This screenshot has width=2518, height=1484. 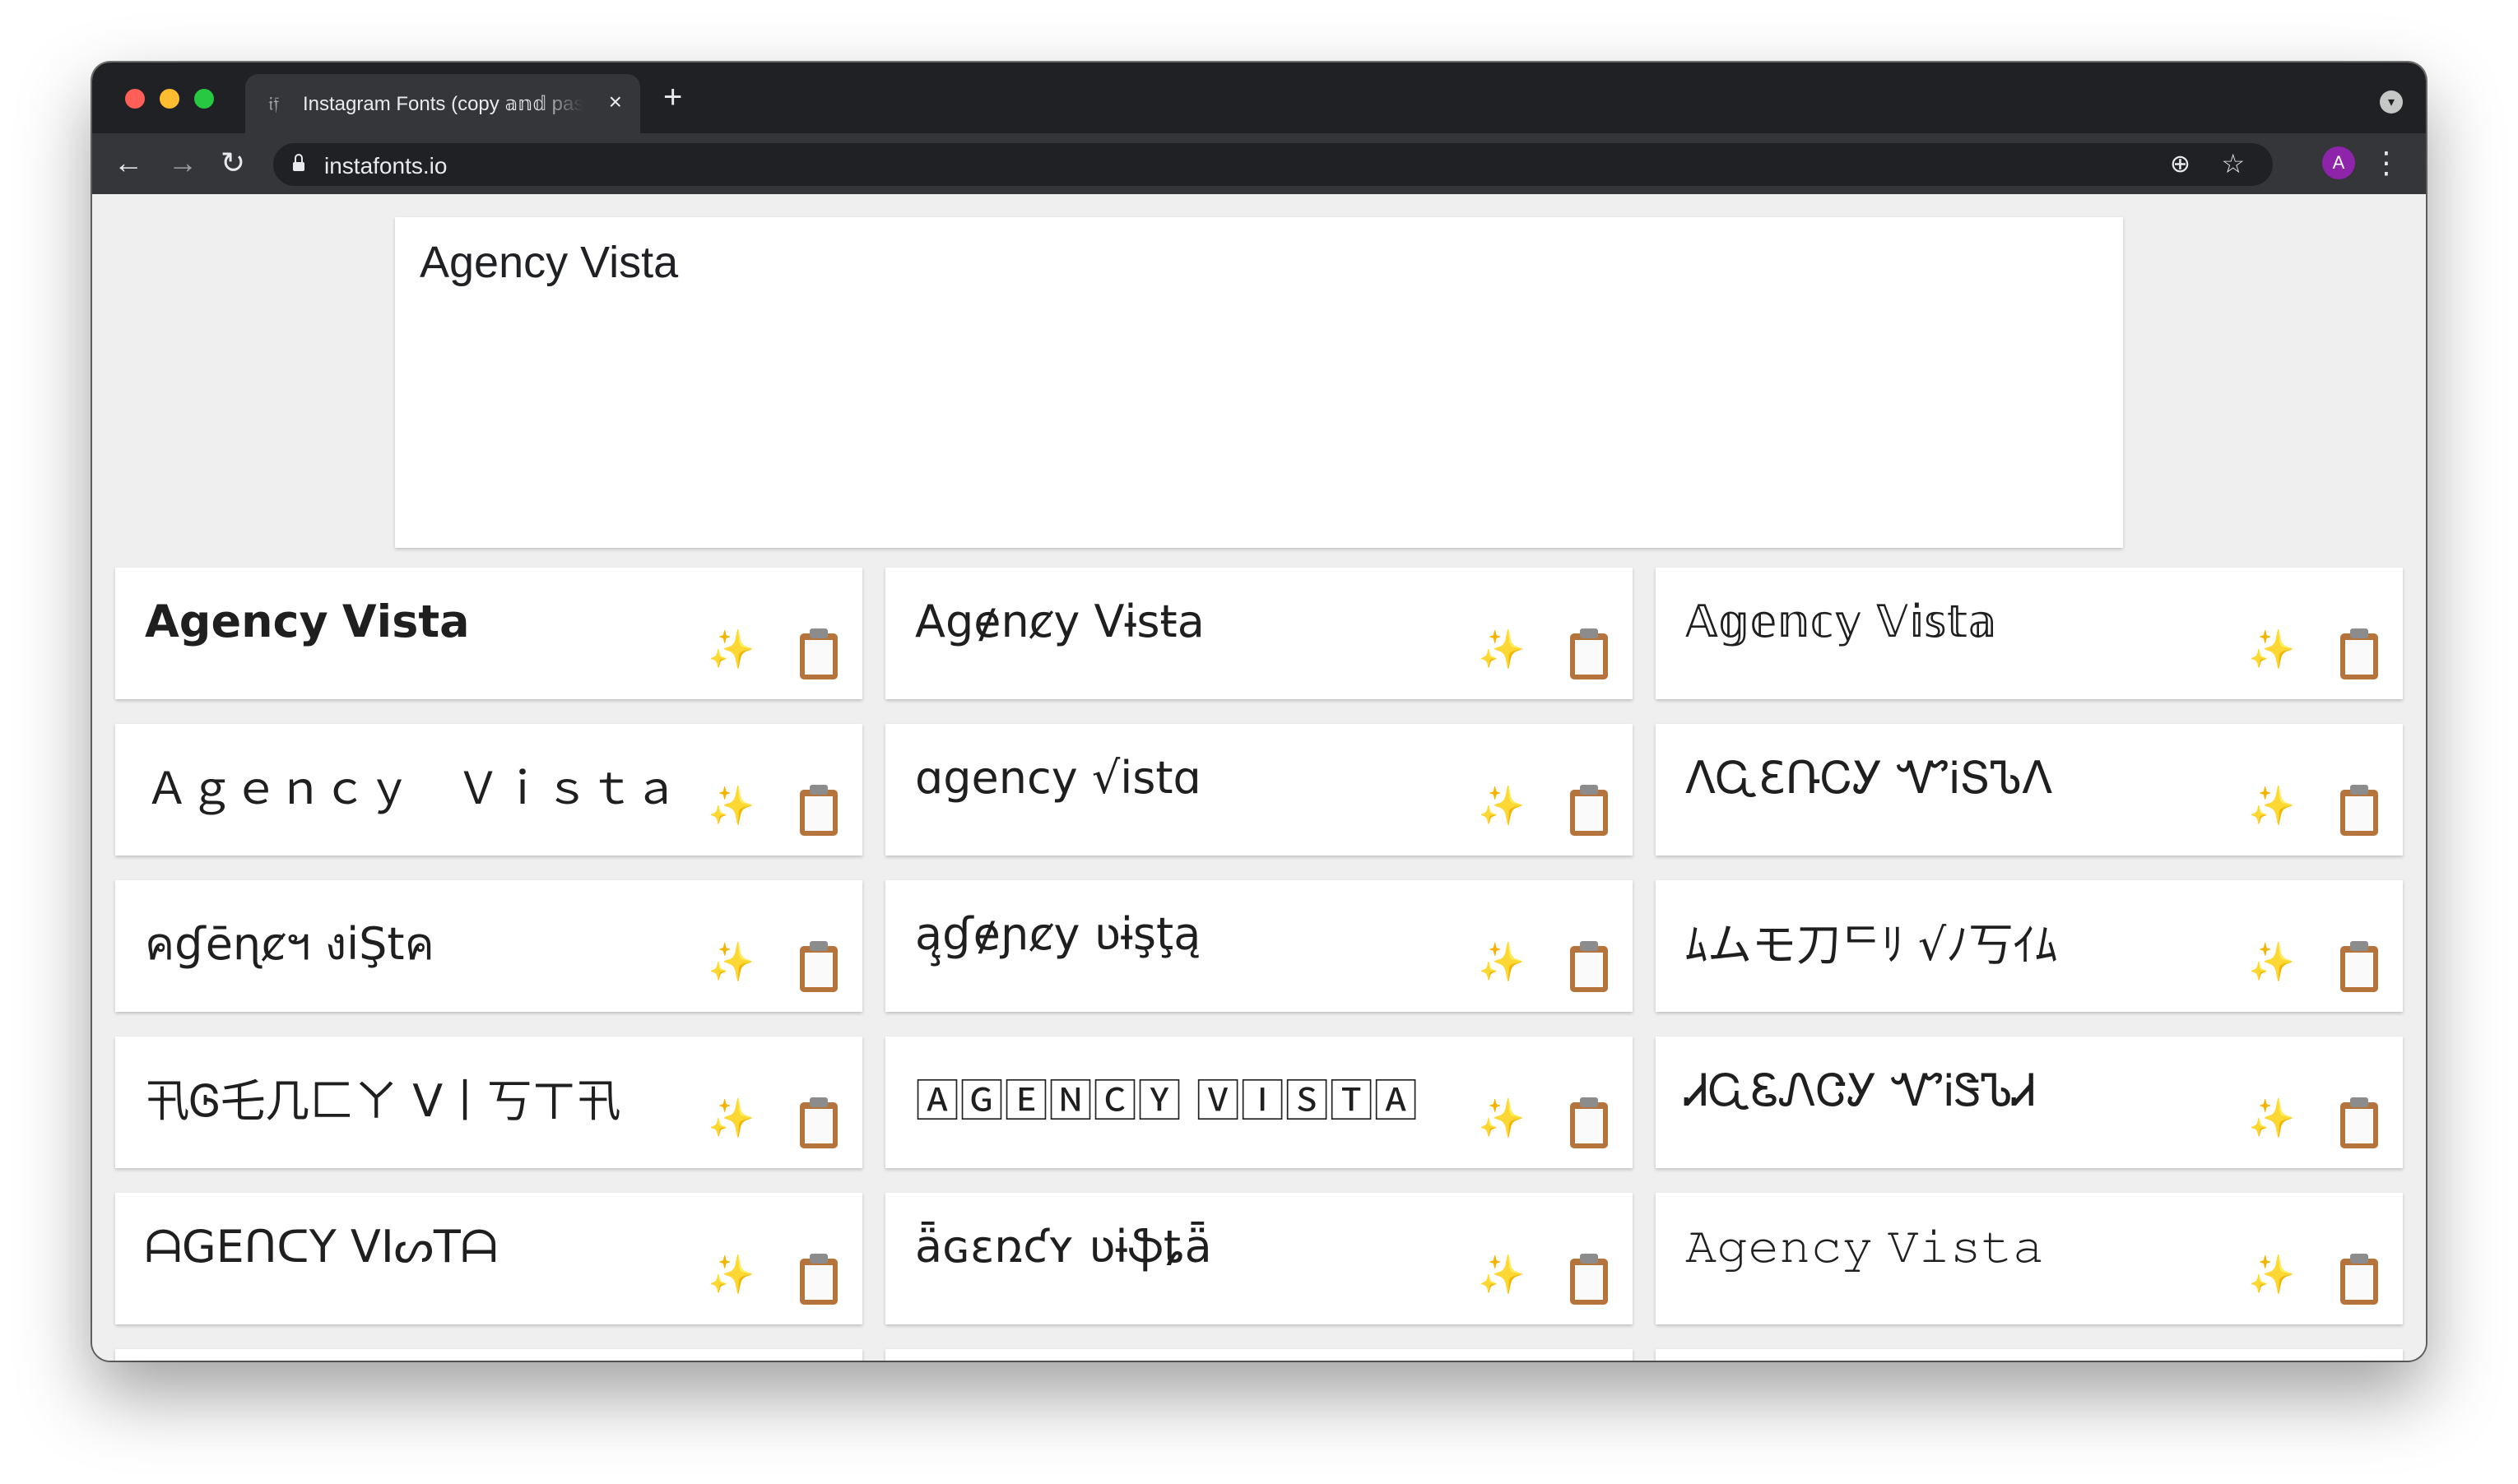 I want to click on font-style-card: 🄰🄶🄴🄽🄲🅈 🅅🄸🅂🅃🄰 ✨, so click(x=1259, y=1102).